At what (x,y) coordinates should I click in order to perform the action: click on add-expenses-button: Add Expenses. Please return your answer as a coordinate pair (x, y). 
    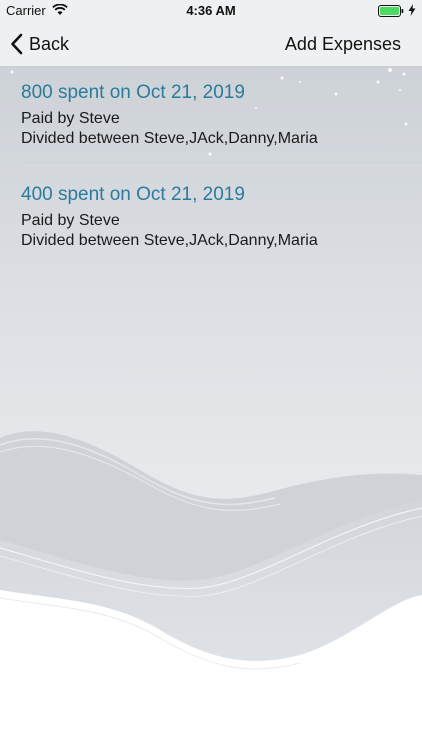
    Looking at the image, I should click on (343, 44).